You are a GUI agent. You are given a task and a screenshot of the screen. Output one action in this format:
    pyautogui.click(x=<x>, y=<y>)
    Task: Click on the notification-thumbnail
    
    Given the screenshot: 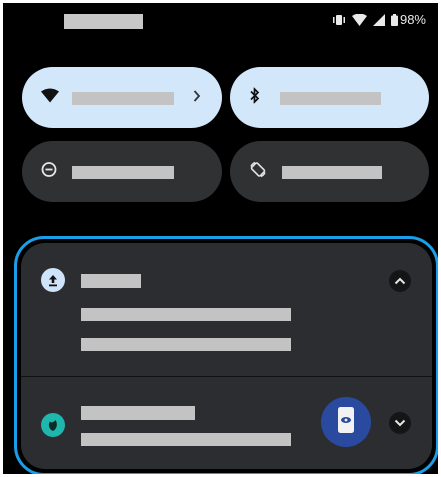 What is the action you would take?
    pyautogui.click(x=346, y=422)
    